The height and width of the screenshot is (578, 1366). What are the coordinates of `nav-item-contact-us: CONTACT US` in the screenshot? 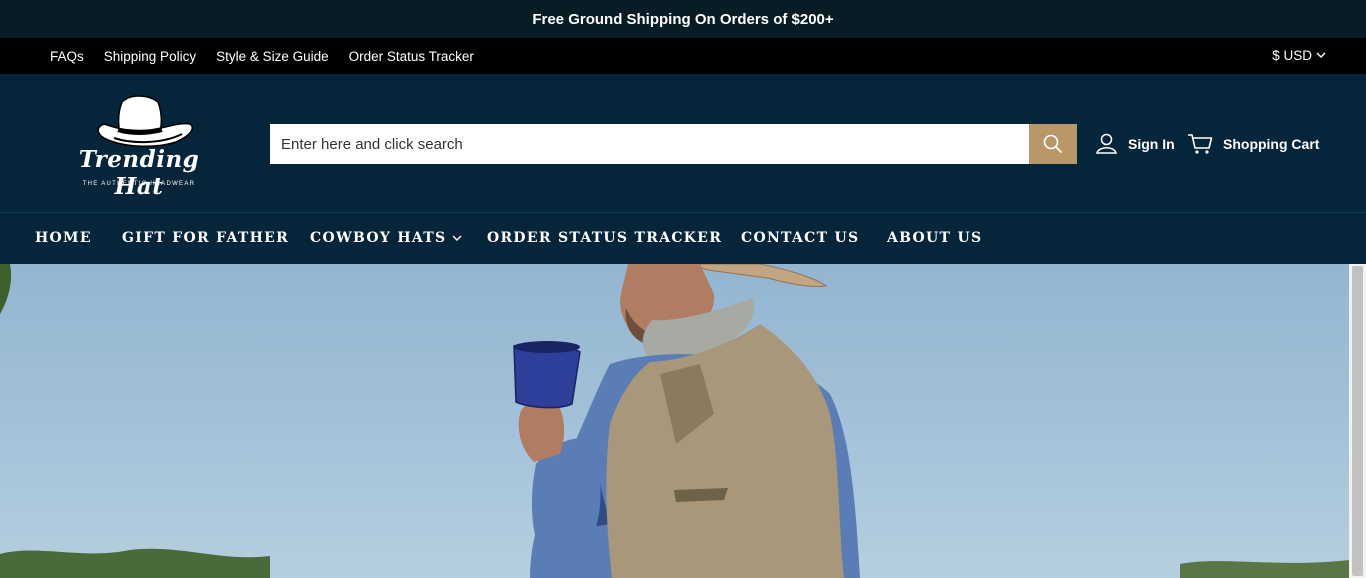 It's located at (800, 238).